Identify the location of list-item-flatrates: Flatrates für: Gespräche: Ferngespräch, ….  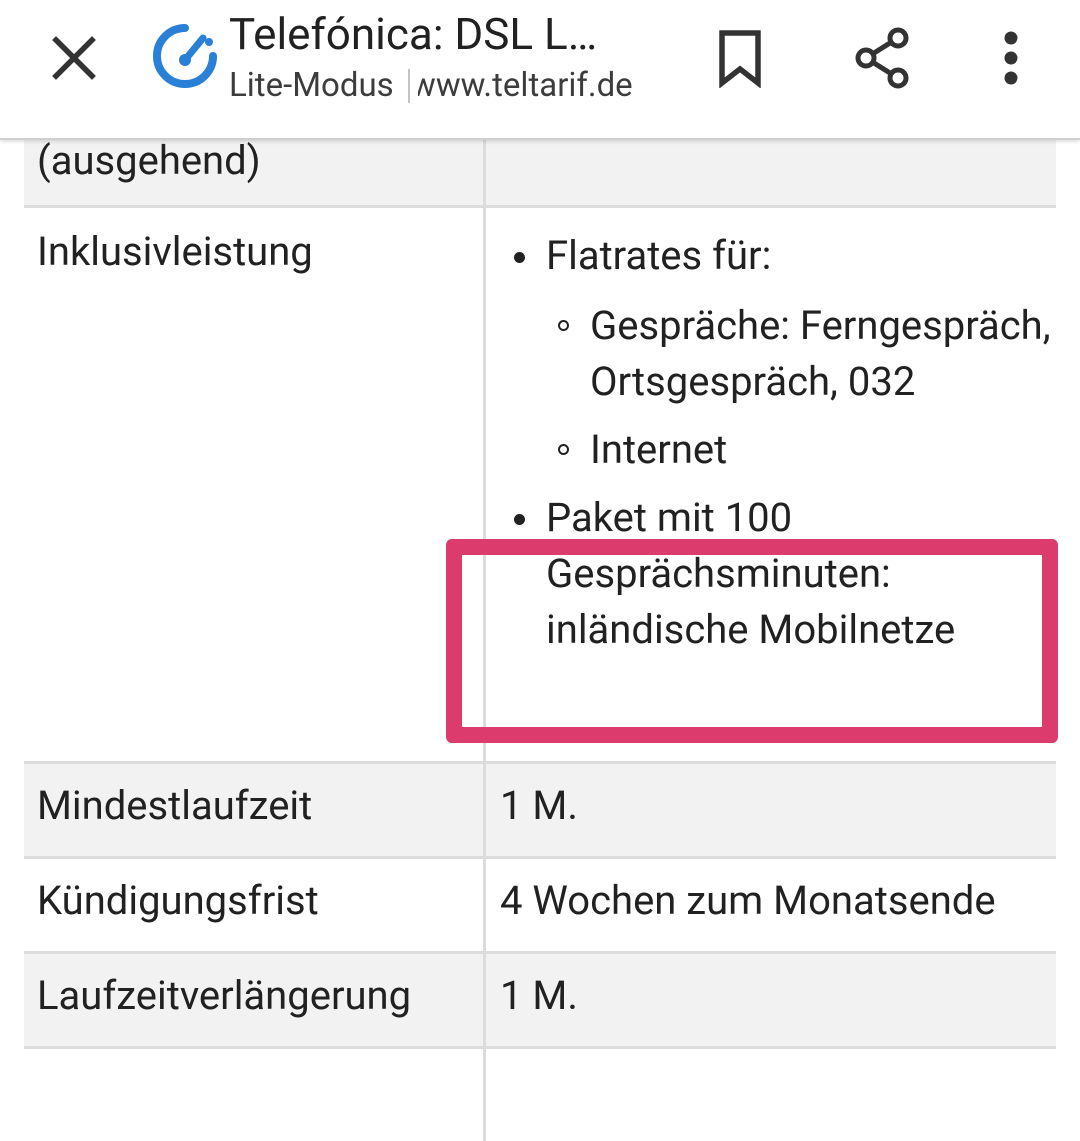
(778, 353).